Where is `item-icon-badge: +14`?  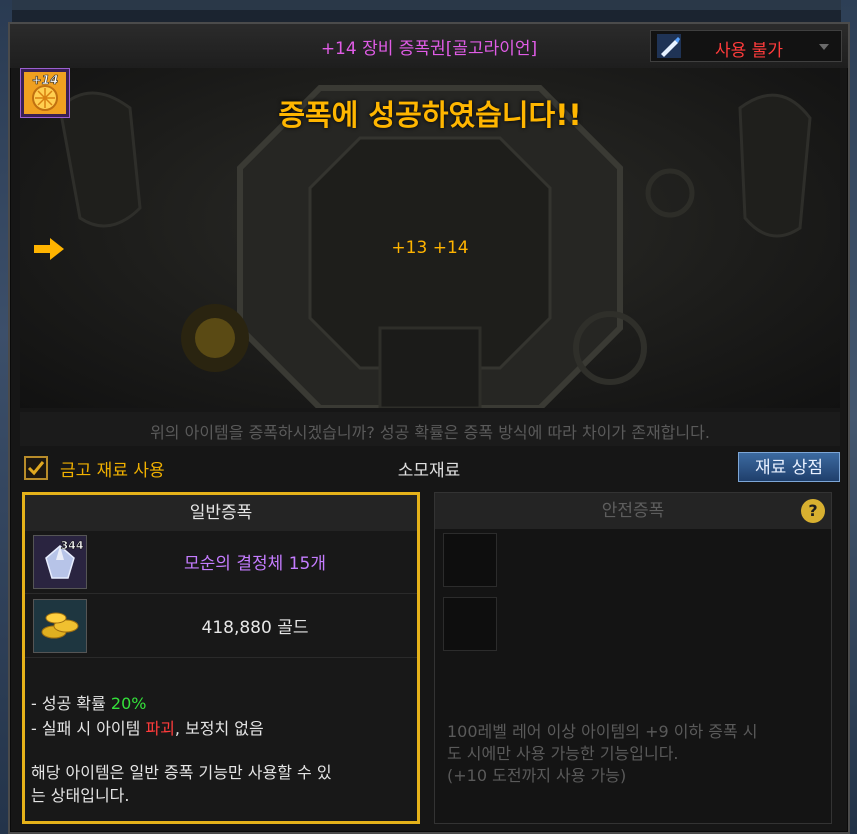 item-icon-badge: +14 is located at coordinates (45, 80).